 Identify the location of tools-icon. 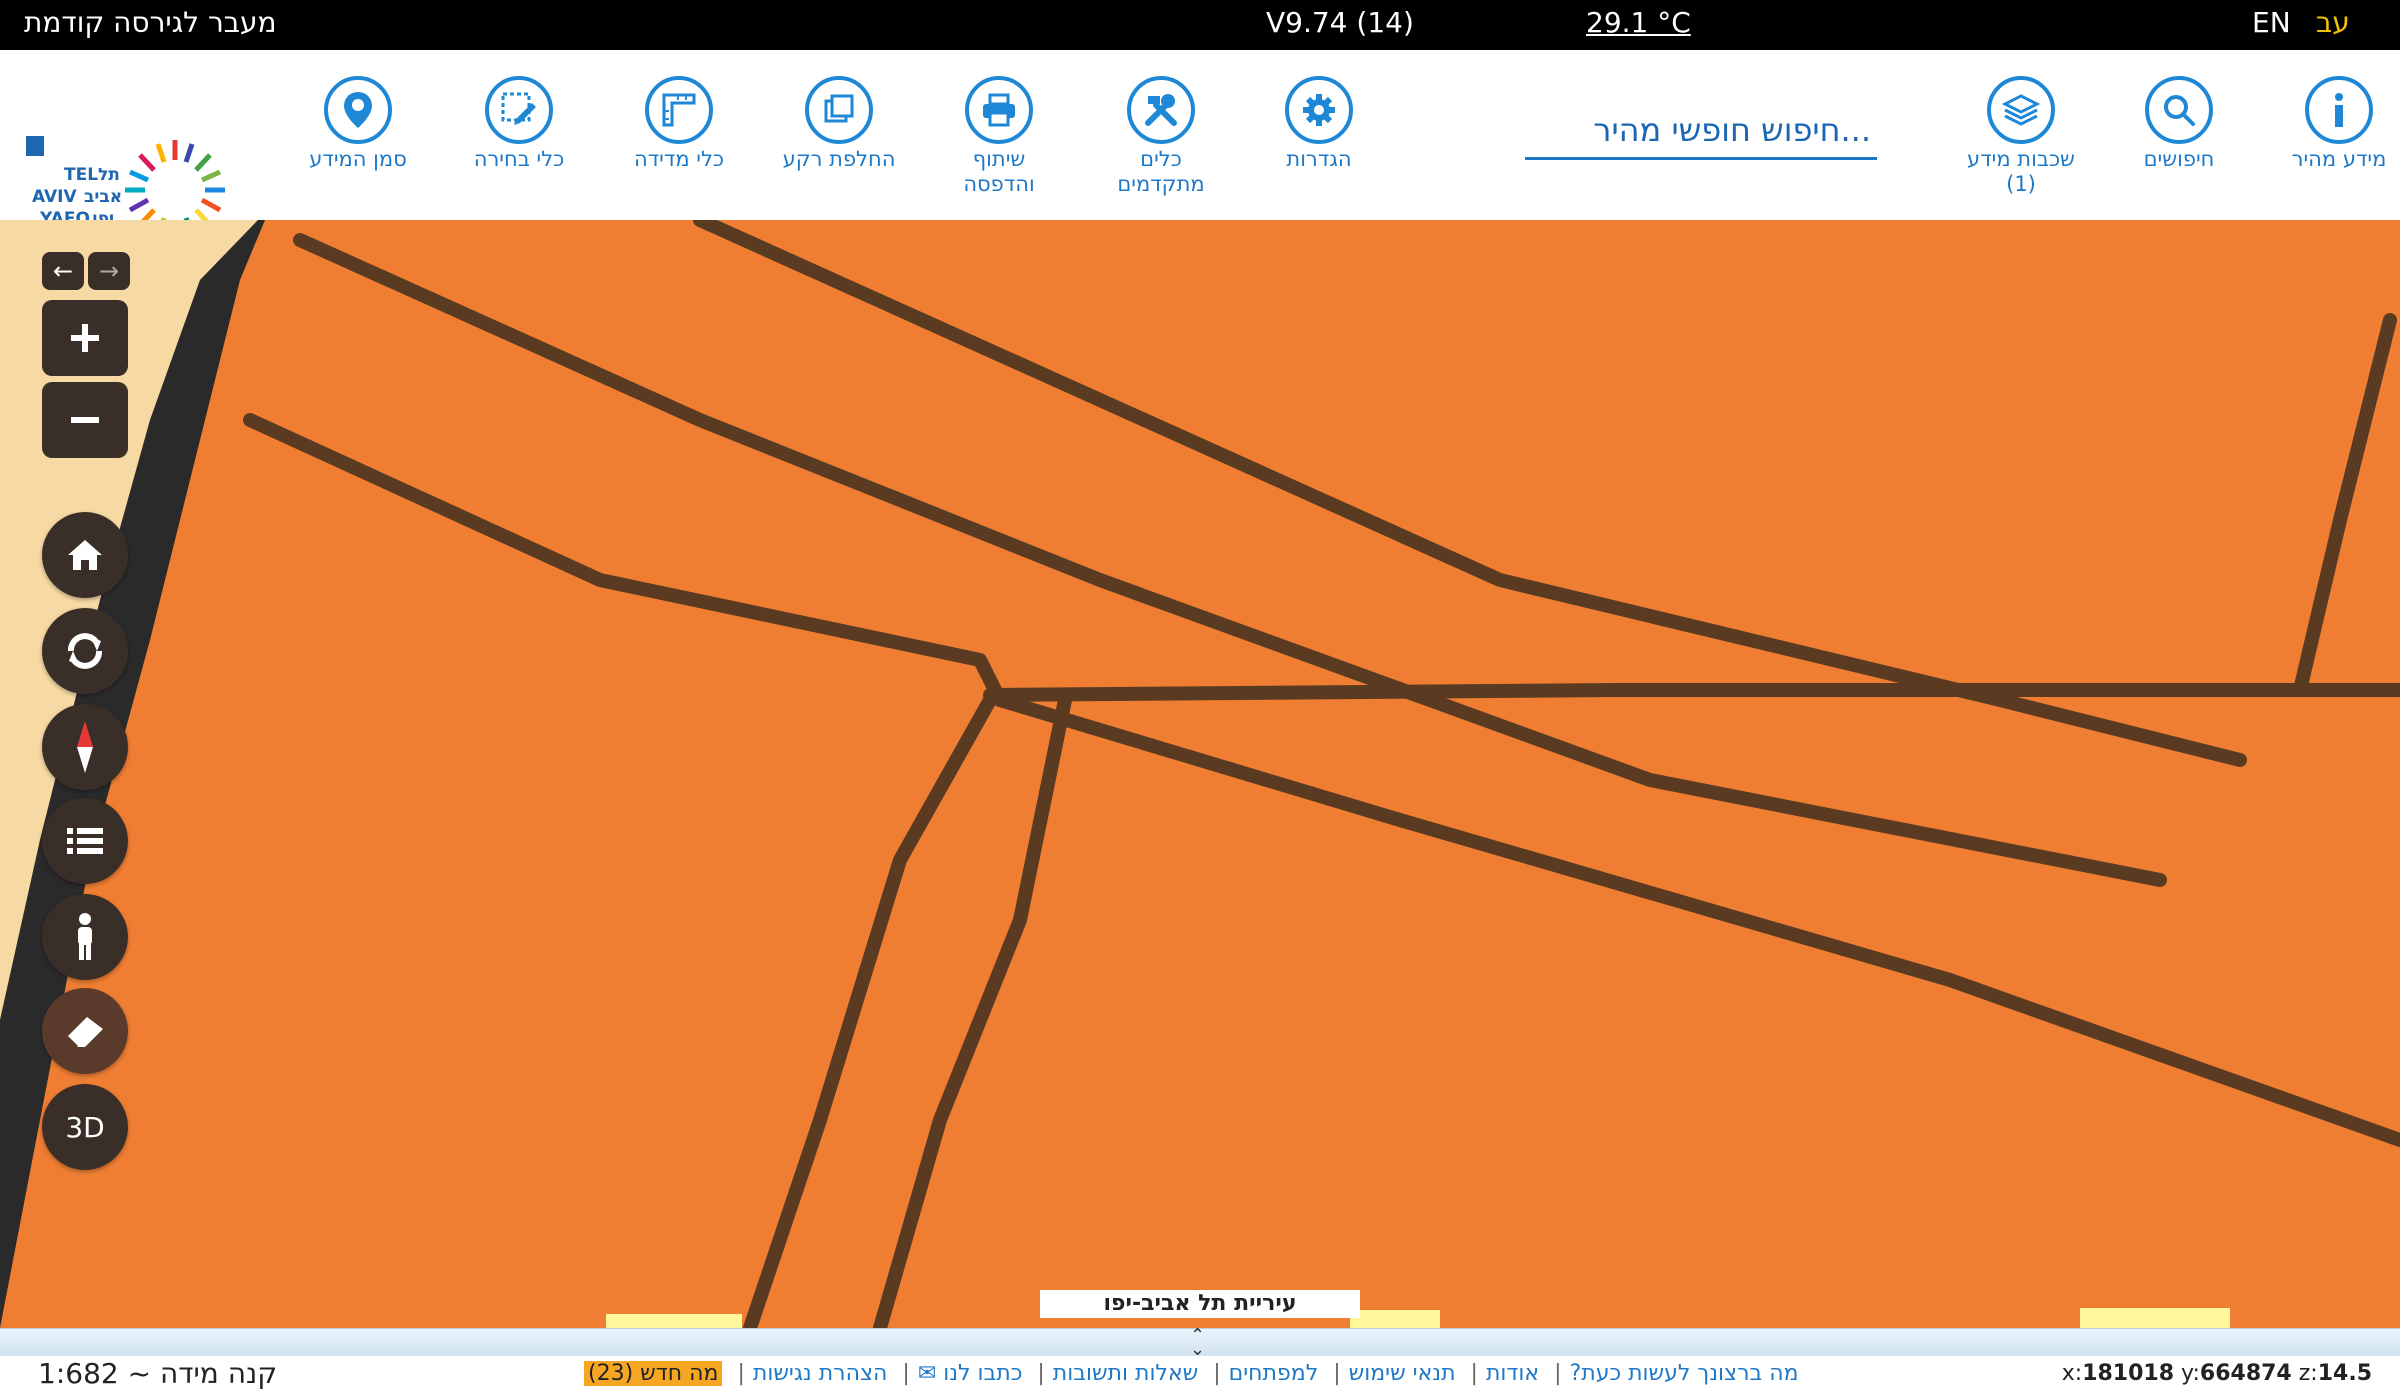
(1161, 110).